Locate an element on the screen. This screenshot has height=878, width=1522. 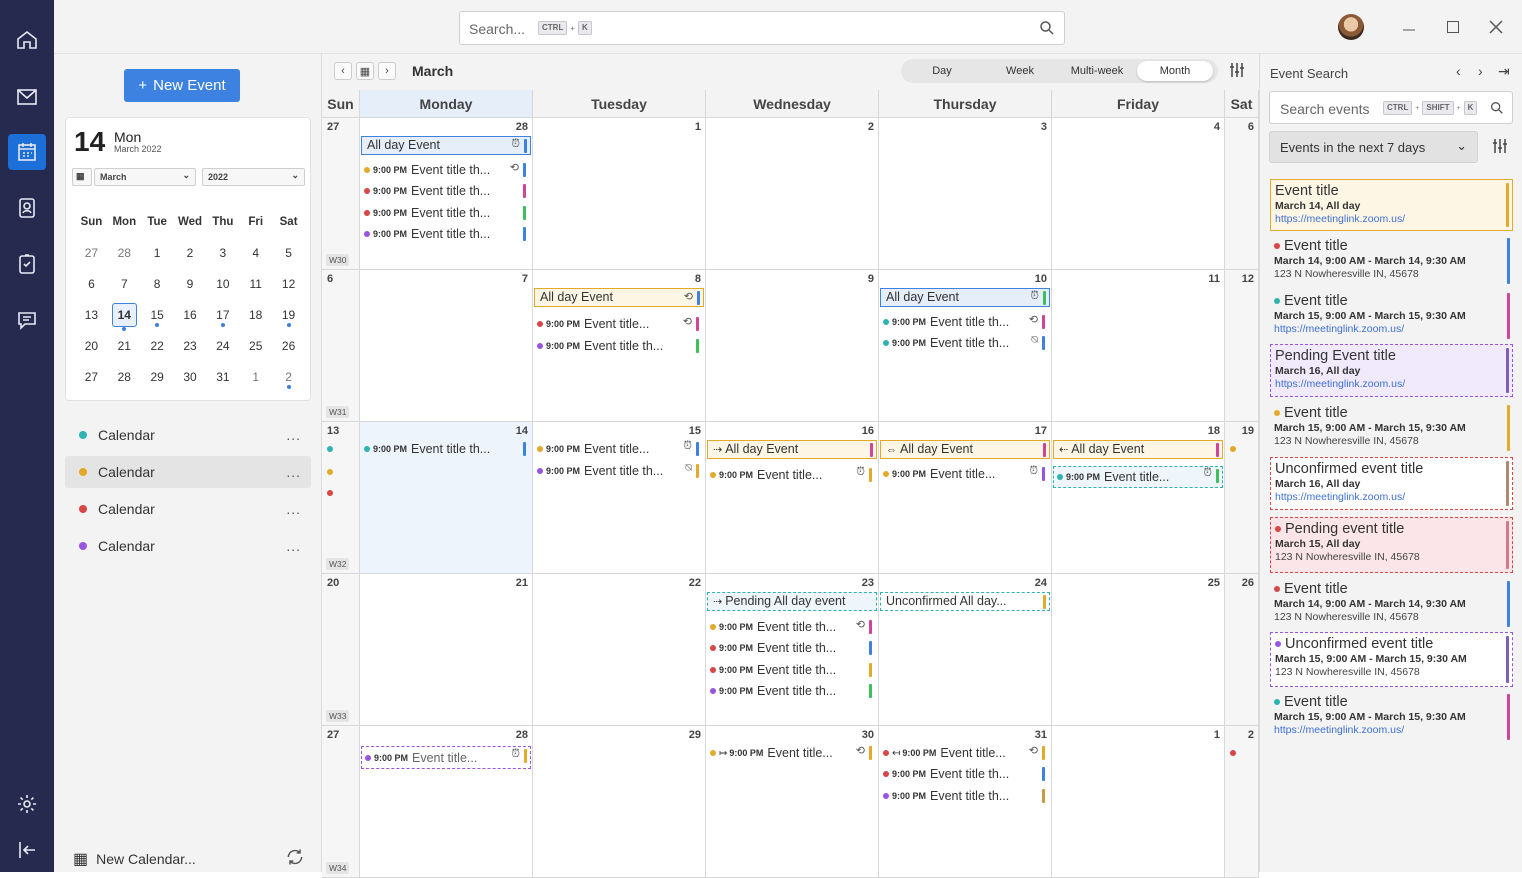
mini-day-cell: 27 is located at coordinates (91, 253).